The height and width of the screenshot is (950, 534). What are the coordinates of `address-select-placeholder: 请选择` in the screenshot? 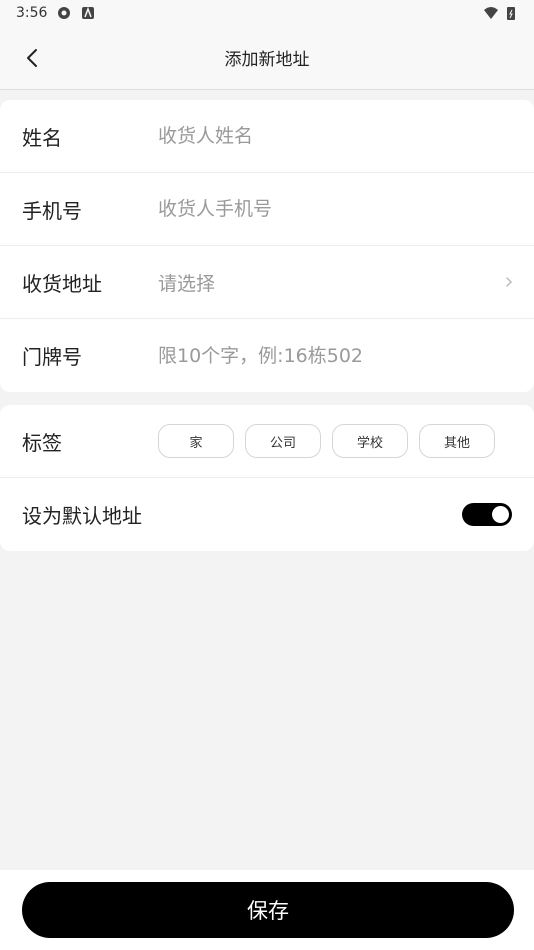 It's located at (187, 283).